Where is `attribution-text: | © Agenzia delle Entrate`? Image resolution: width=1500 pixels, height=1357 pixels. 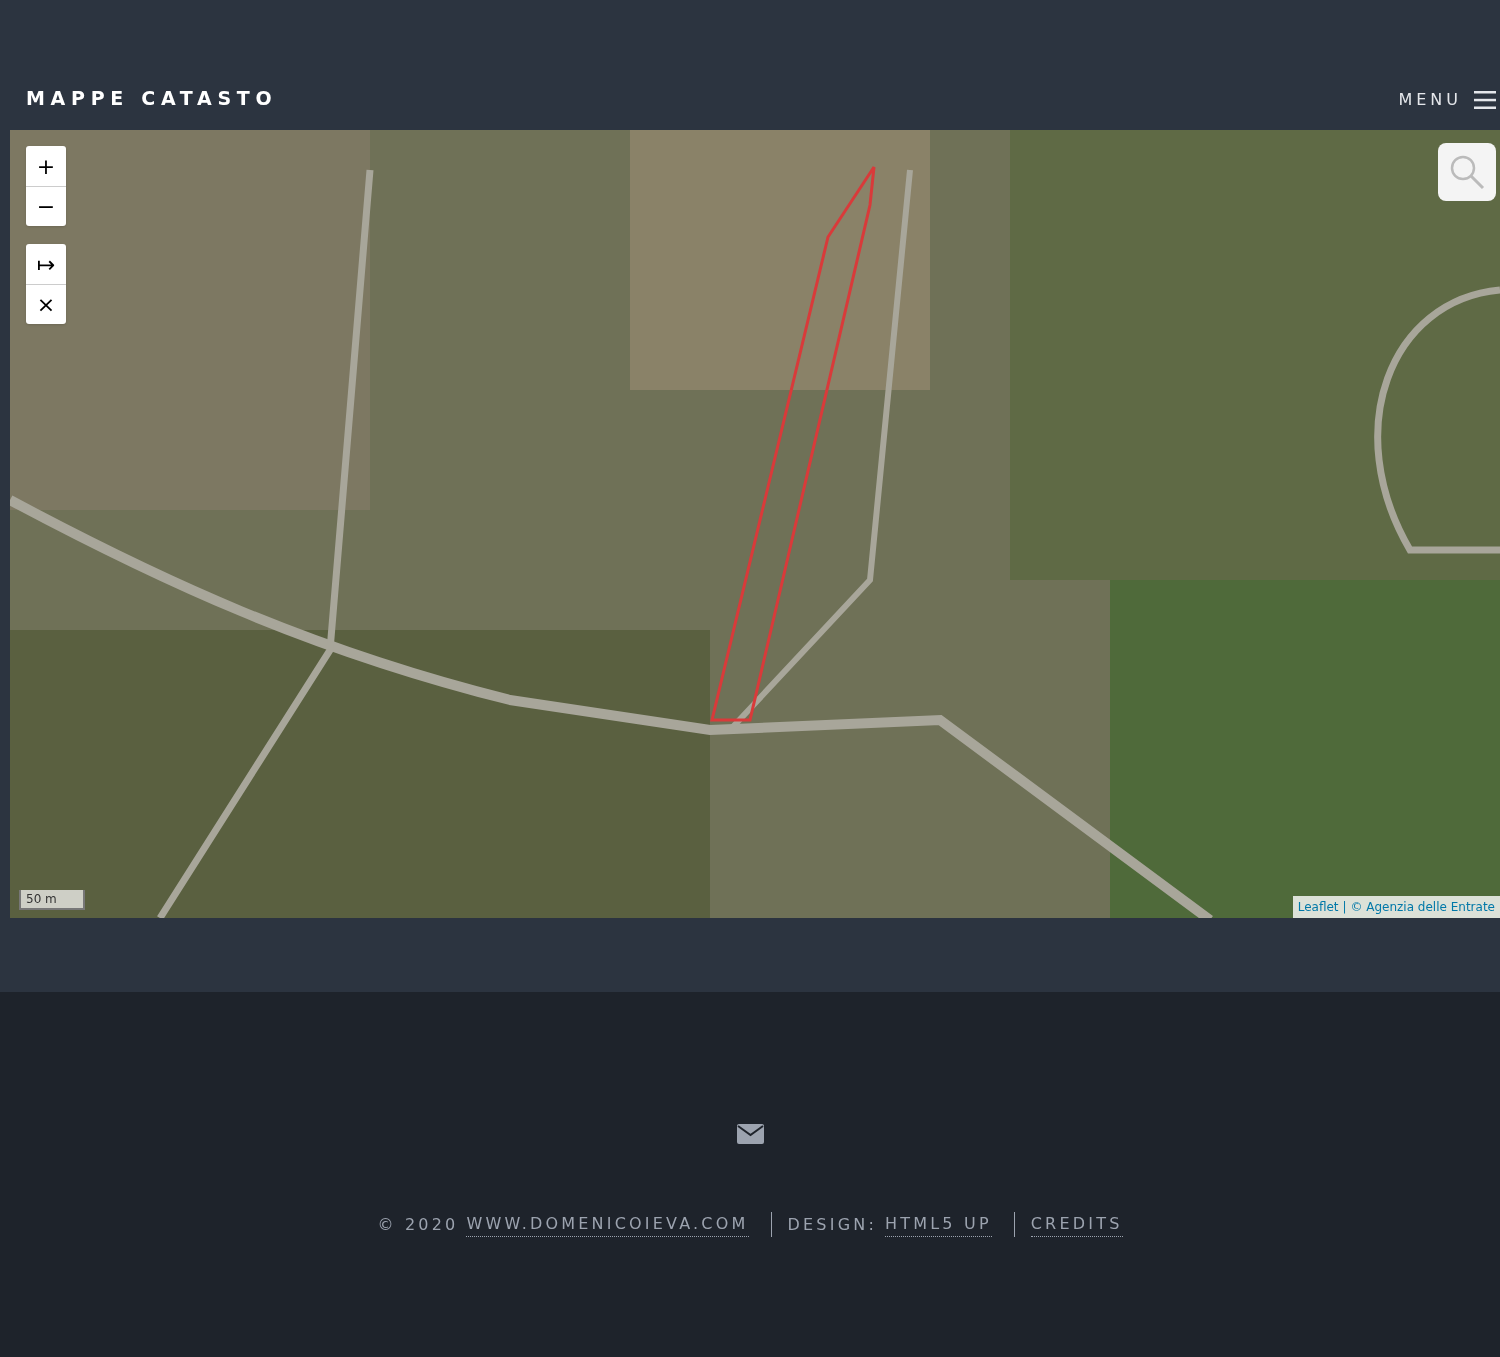 attribution-text: | © Agenzia delle Entrate is located at coordinates (1418, 907).